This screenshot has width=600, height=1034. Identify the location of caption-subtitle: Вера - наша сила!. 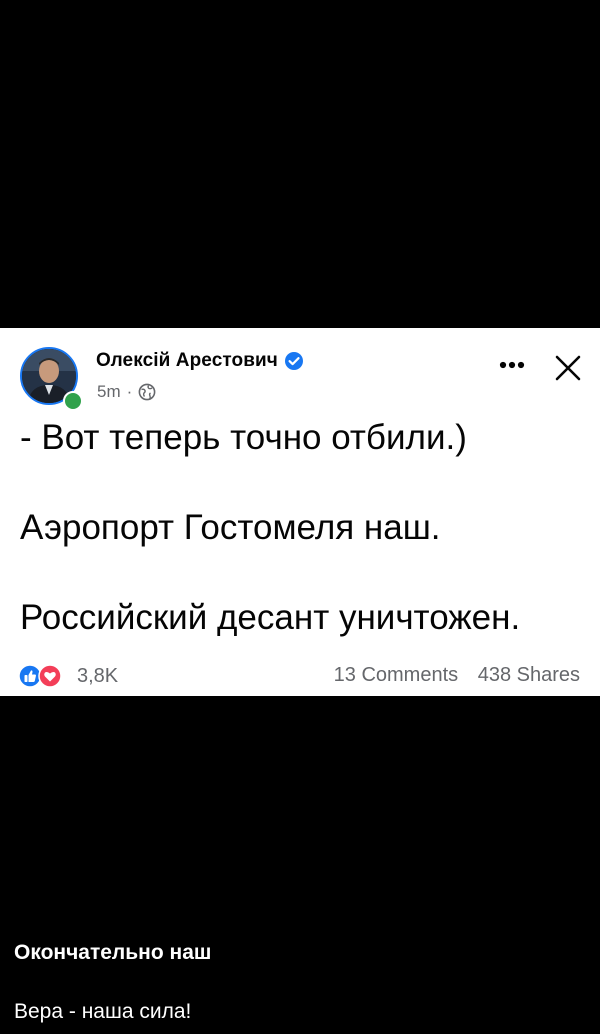
(103, 1011).